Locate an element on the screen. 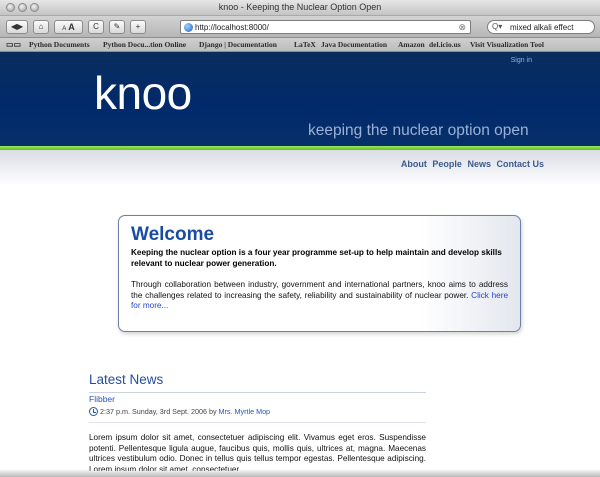  welcome-heading: Welcome is located at coordinates (173, 234).